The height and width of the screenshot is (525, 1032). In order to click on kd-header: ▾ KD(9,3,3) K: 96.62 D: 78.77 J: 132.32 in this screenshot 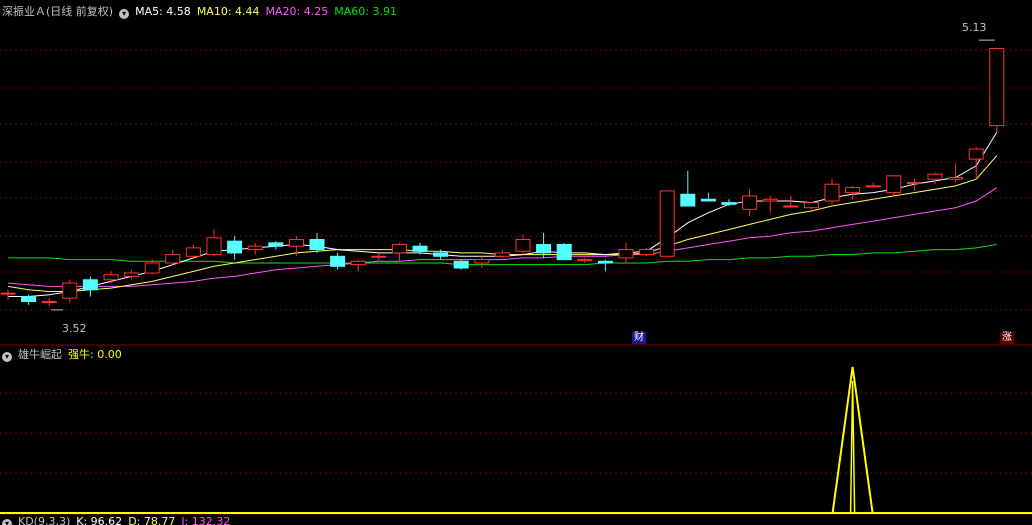, I will do `click(119, 520)`.